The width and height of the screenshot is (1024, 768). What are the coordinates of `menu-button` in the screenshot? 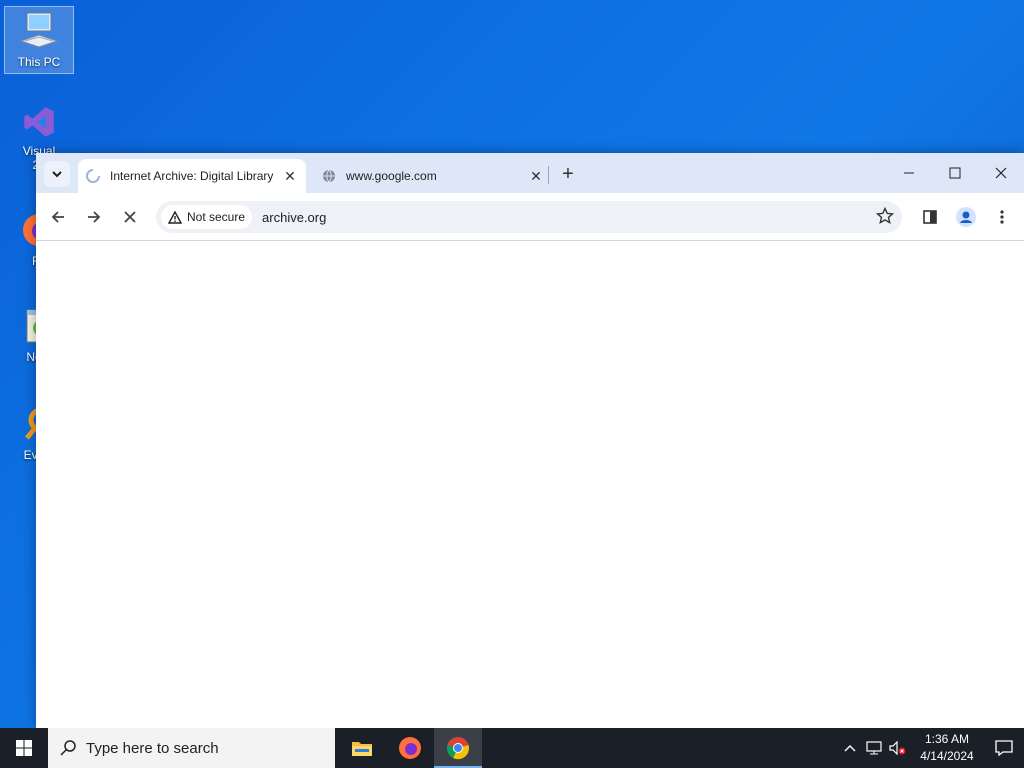 It's located at (1002, 217).